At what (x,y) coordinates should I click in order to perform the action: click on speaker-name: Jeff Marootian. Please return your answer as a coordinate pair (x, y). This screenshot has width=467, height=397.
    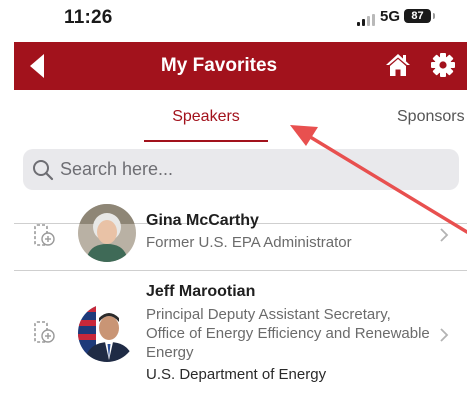
    Looking at the image, I should click on (201, 291).